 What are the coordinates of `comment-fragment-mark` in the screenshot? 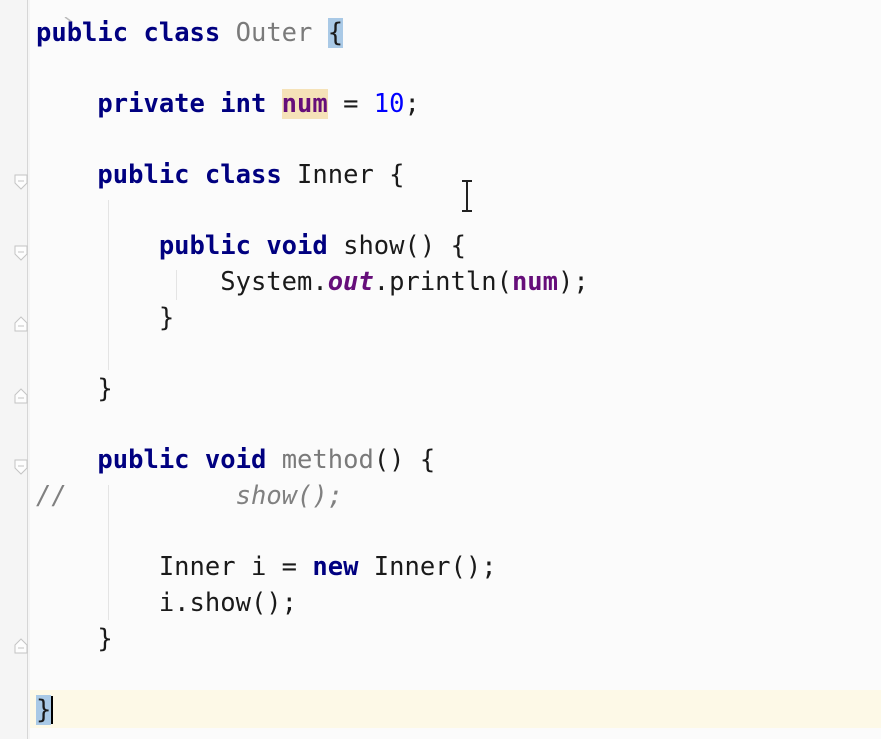 It's located at (69, 11).